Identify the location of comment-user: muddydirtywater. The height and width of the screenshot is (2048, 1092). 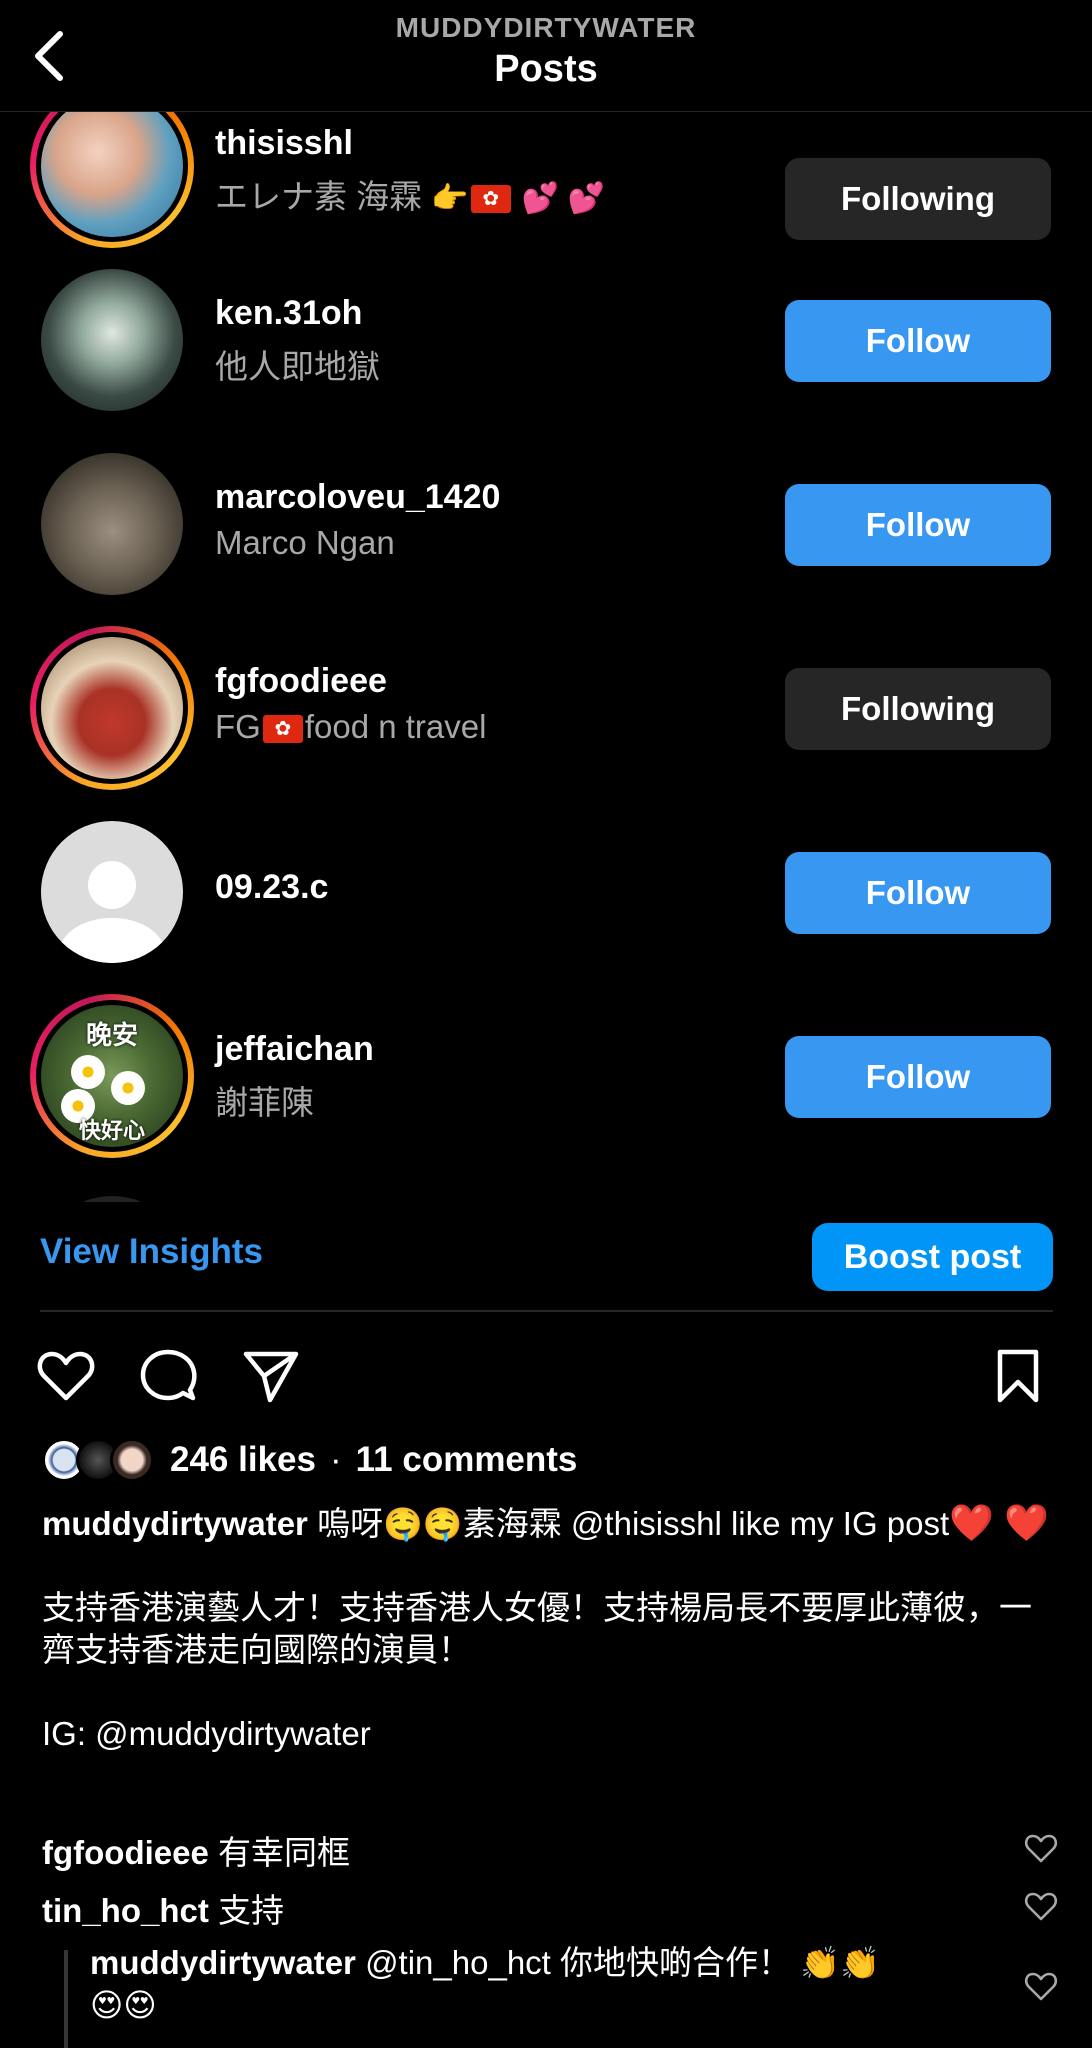
(223, 1962).